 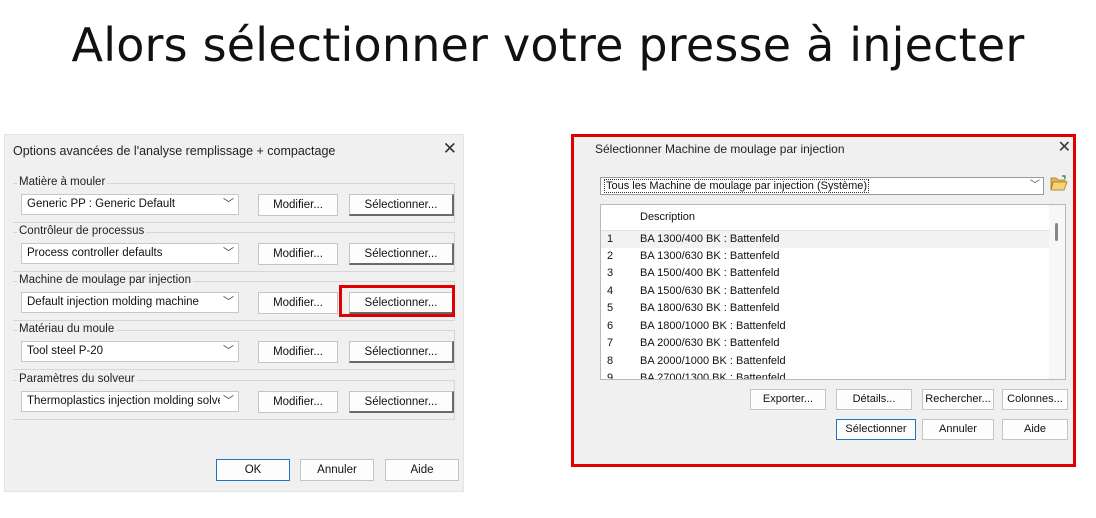 What do you see at coordinates (62, 182) in the screenshot?
I see `group-label: Matière à mouler` at bounding box center [62, 182].